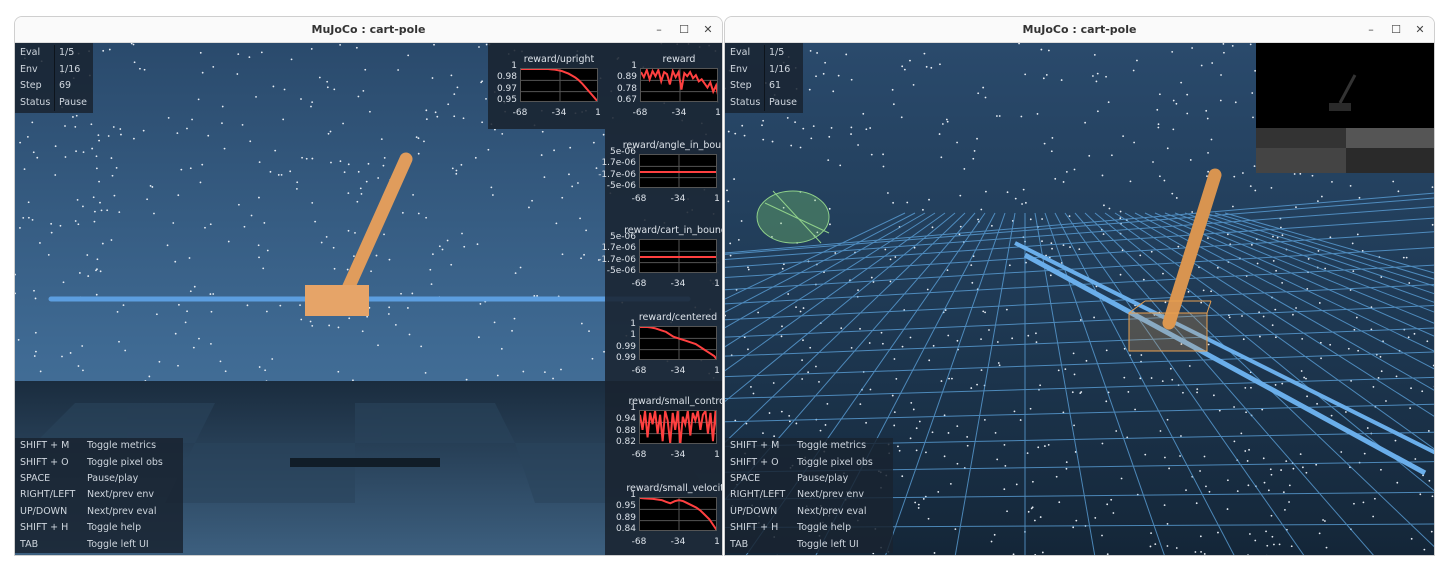 The width and height of the screenshot is (1447, 570). I want to click on help-row: SPACE Pause/play, so click(99, 479).